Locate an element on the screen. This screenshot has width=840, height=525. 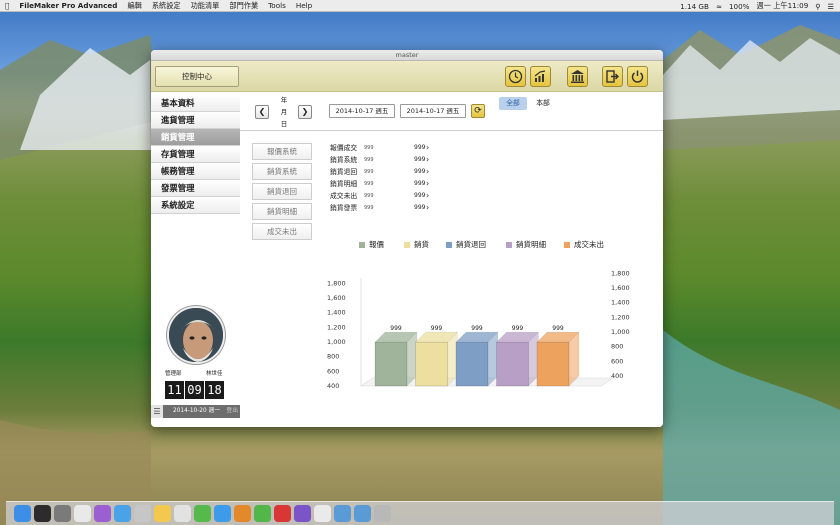
date-from-field: 2014-10-17 週五 is located at coordinates (362, 111).